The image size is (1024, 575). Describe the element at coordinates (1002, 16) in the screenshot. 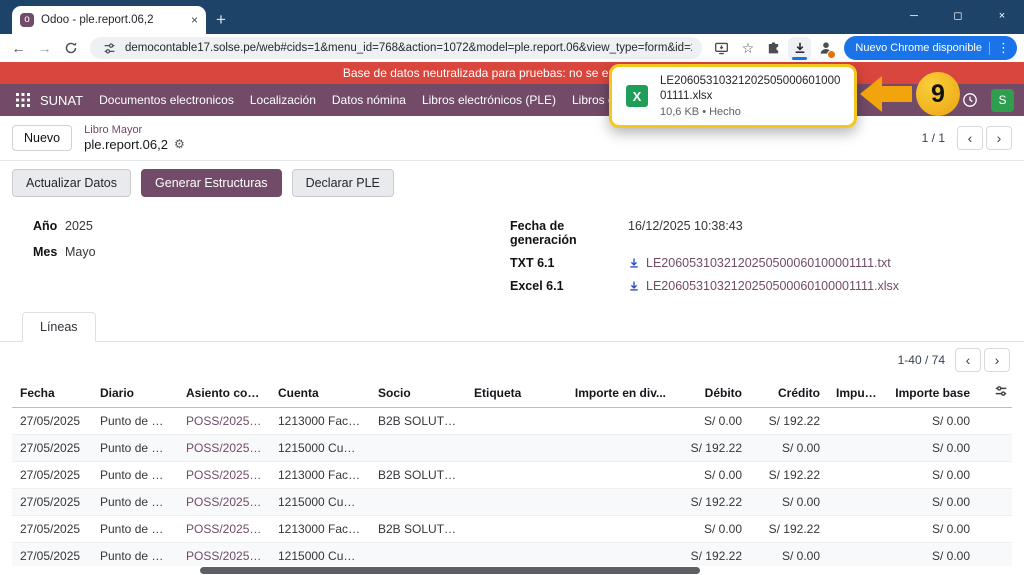

I see `window-close-button: ×` at that location.